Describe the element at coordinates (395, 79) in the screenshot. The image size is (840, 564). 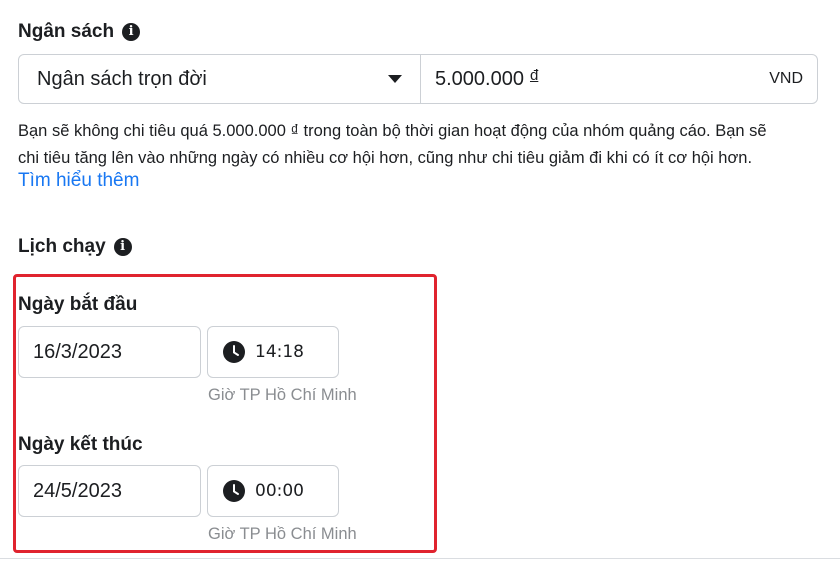
I see `caret-down-icon` at that location.